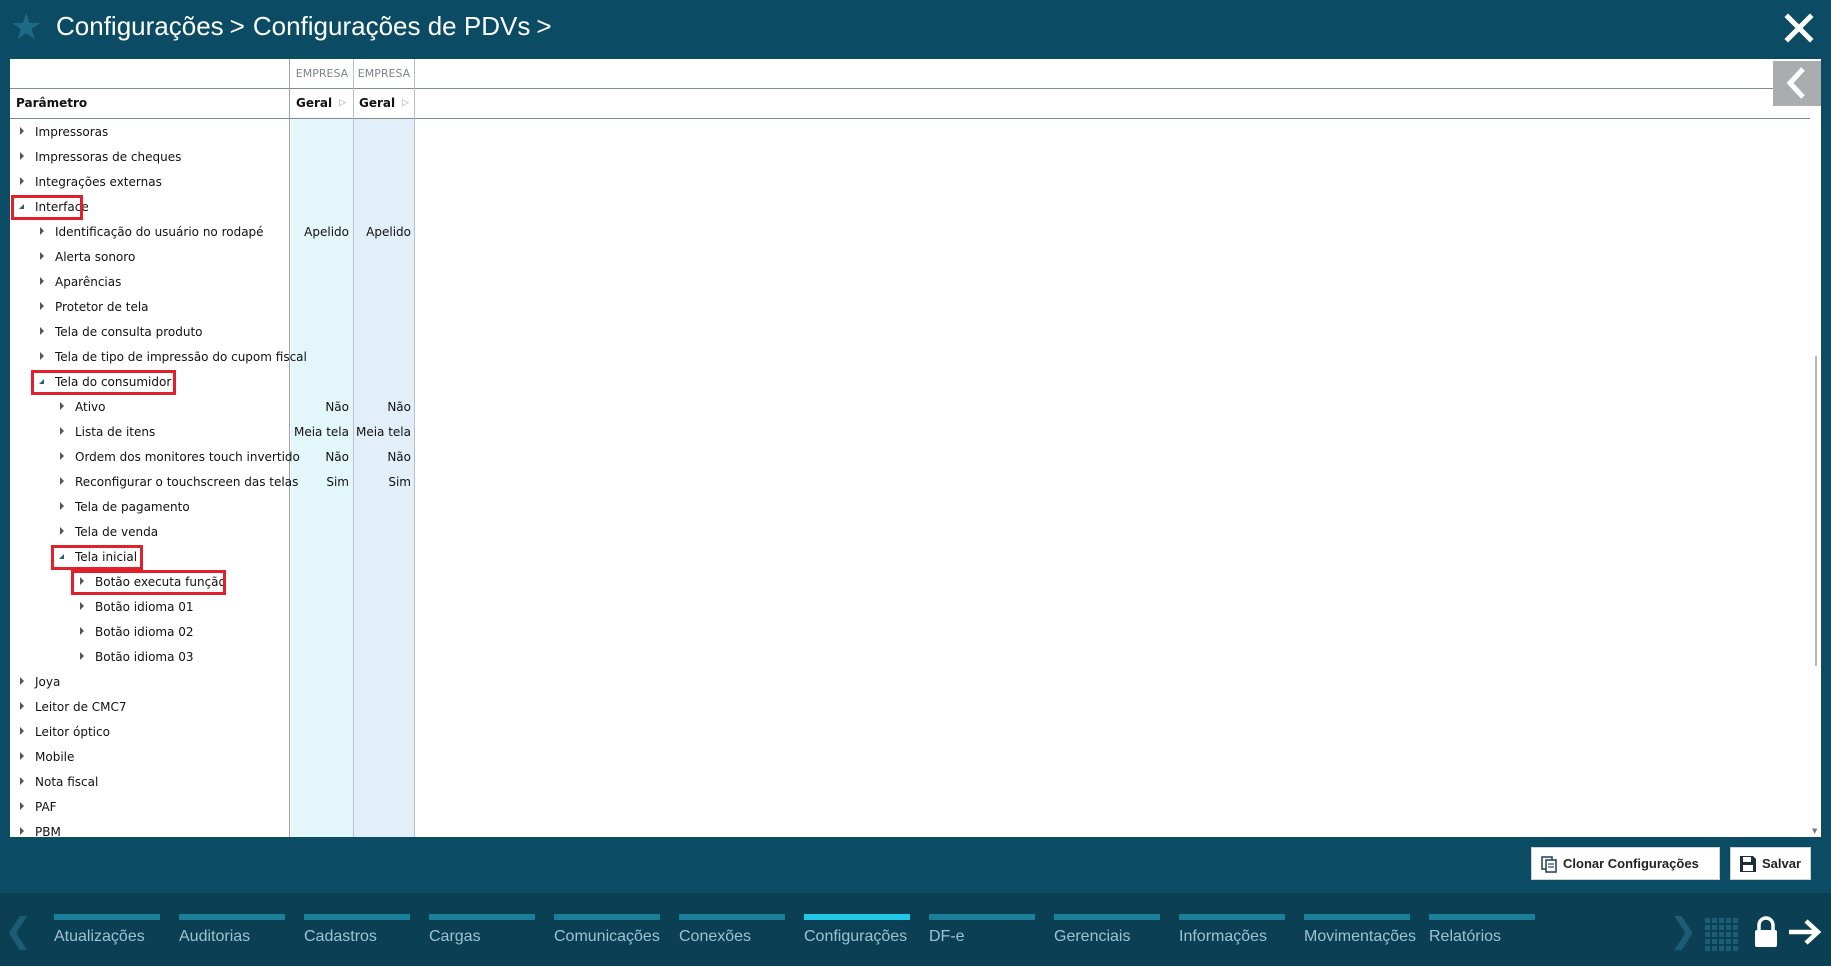  I want to click on nav-item: Informações, so click(1232, 930).